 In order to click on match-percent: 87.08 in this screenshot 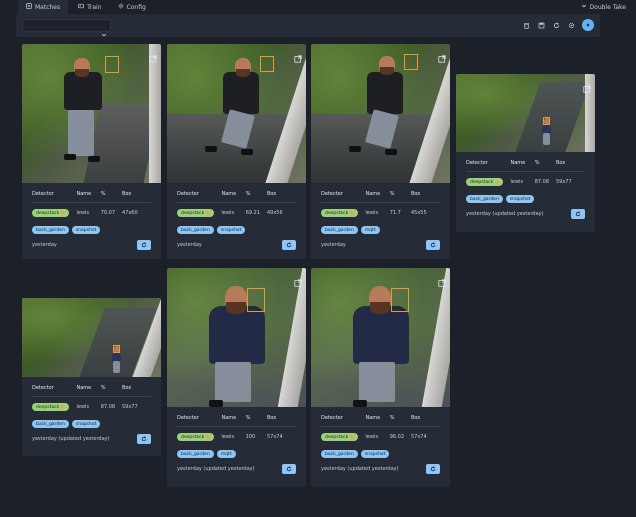, I will do `click(542, 182)`.